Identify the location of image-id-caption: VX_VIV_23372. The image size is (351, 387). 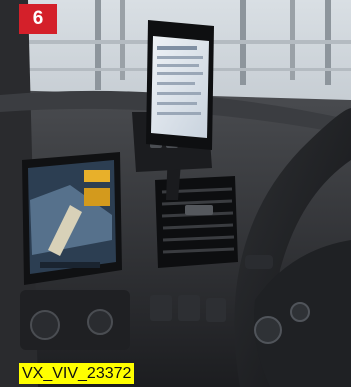
(77, 373).